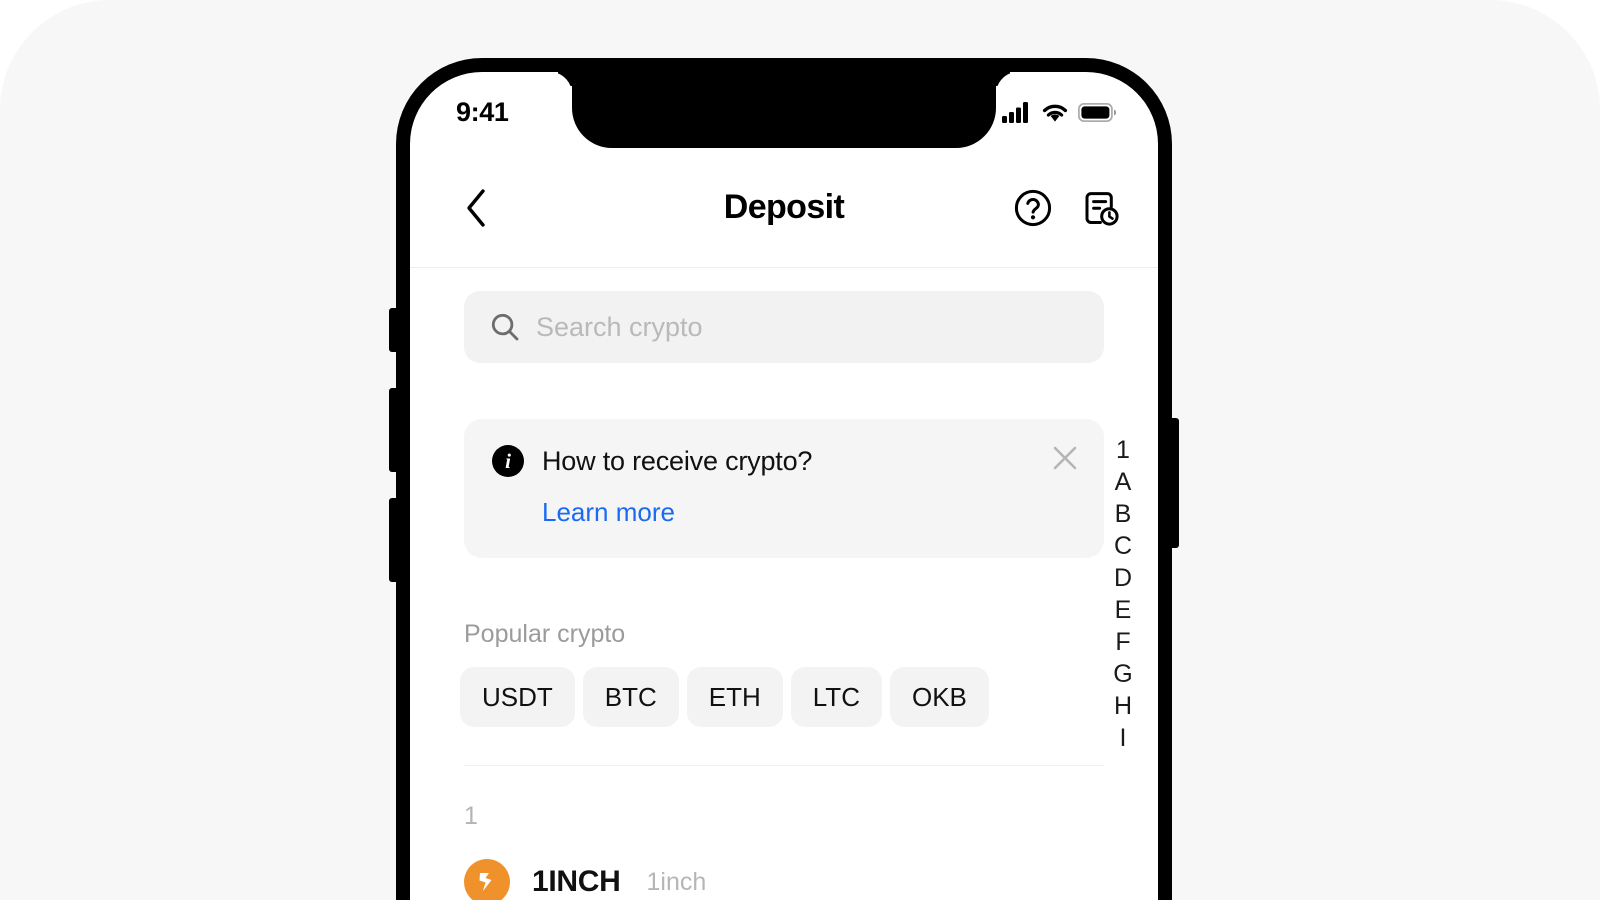  What do you see at coordinates (1055, 113) in the screenshot?
I see `wifi-icon` at bounding box center [1055, 113].